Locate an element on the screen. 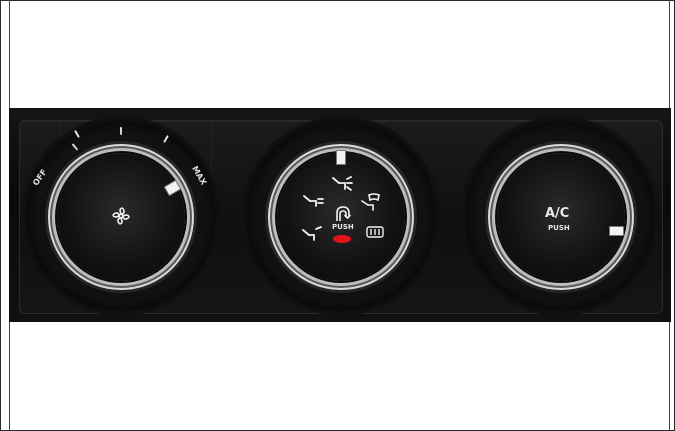  face-feet-vent-icon is located at coordinates (342, 183).